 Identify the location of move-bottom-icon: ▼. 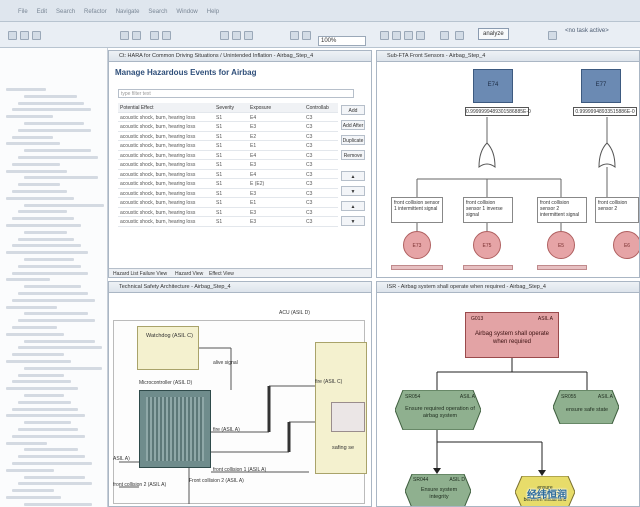
(353, 221).